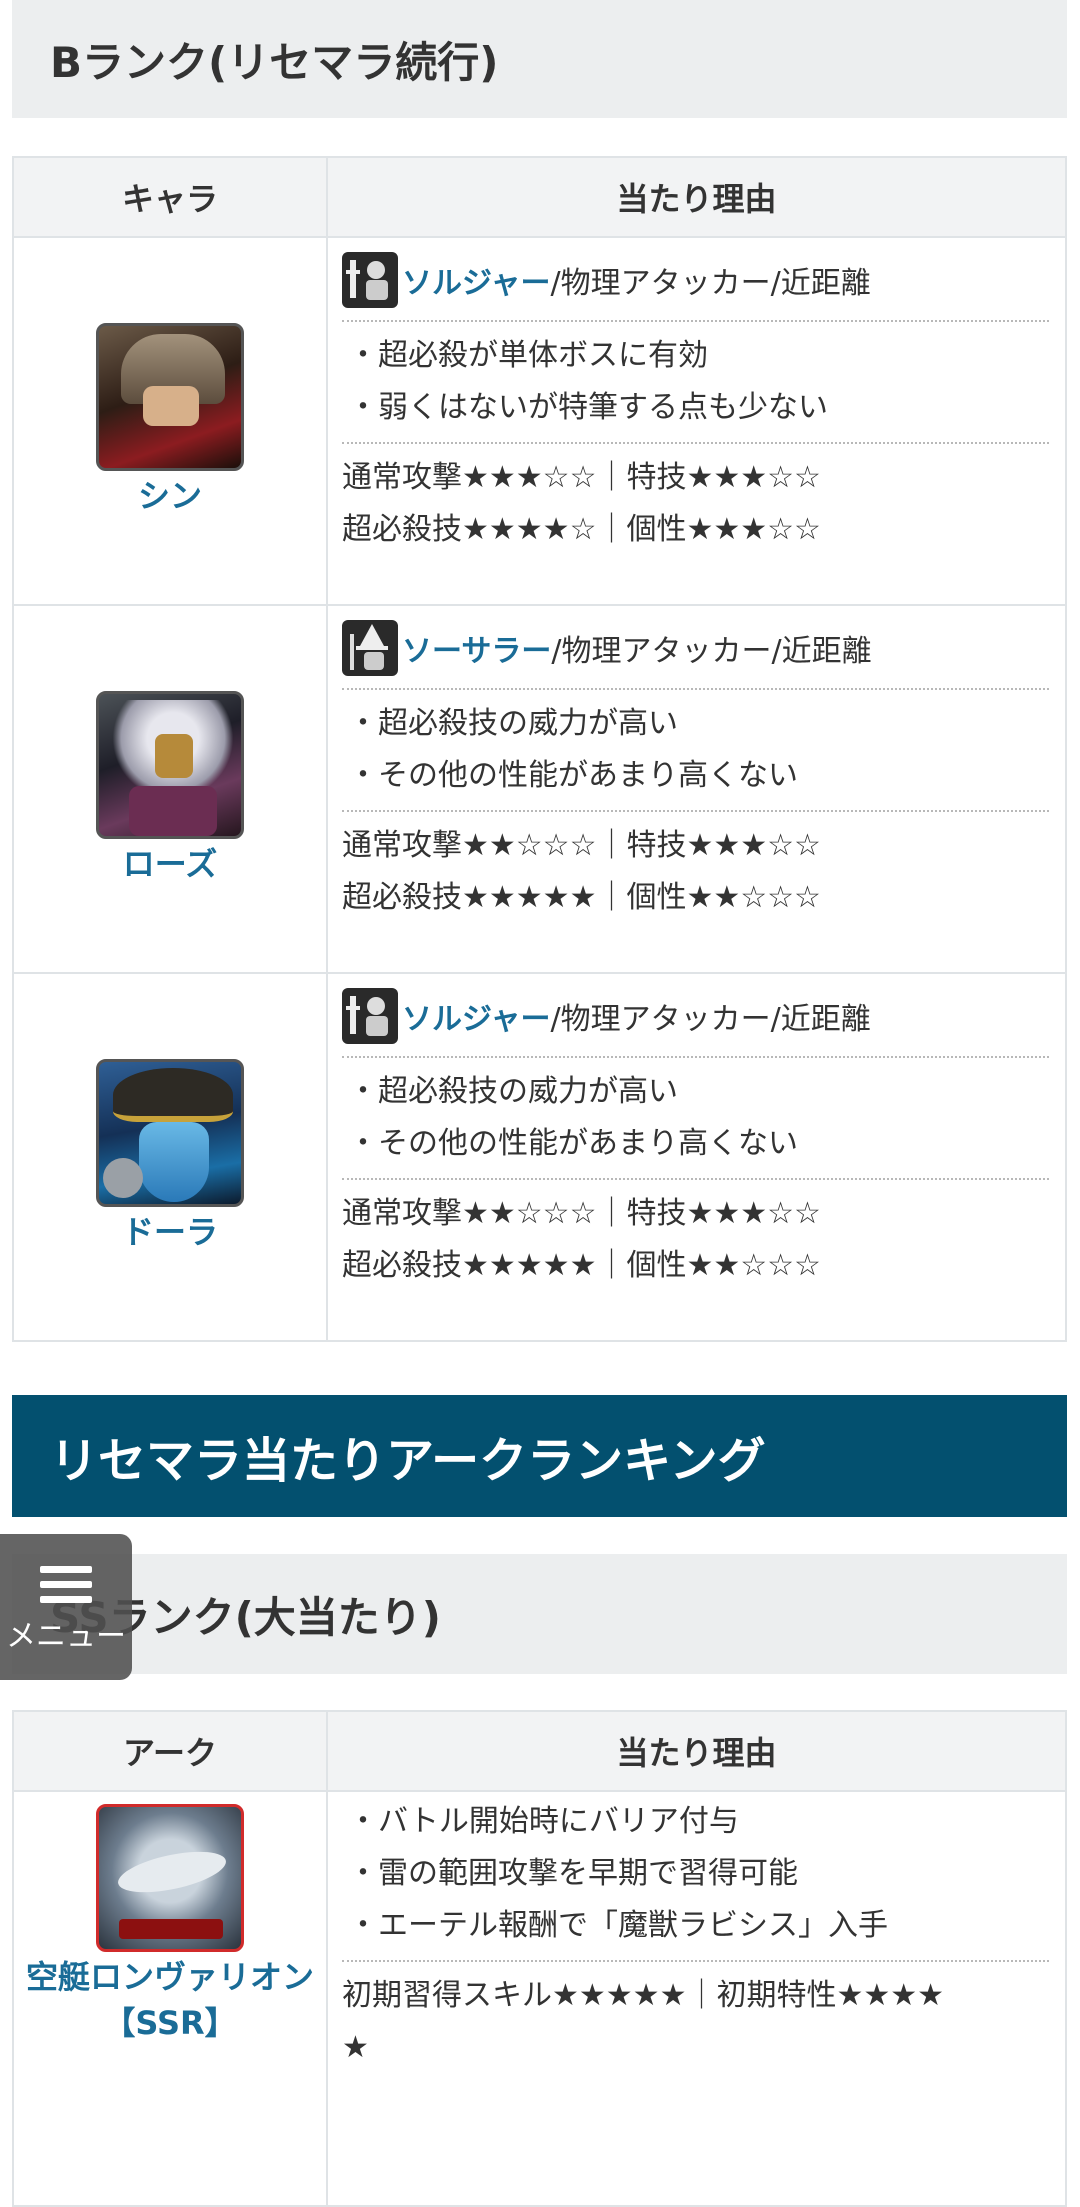  What do you see at coordinates (170, 1977) in the screenshot?
I see `ark-name-link: 空艇ロンヴァリオン` at bounding box center [170, 1977].